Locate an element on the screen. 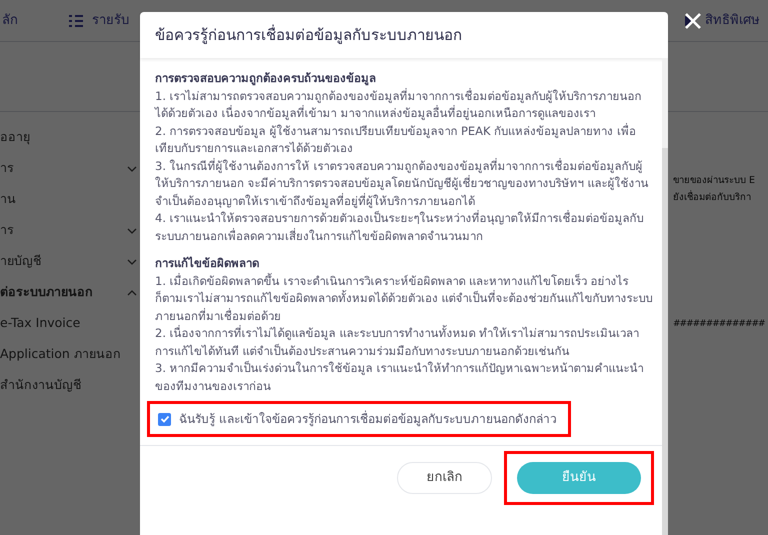 The height and width of the screenshot is (535, 768). list-item: 1. เมื่อเกิดข้อผิดพลาดขึ้น เราจะดำเนินการวิเคราะห์ข้อผิดพลาด และหาทางแก้ไขโดยเร็ว อย่างไรก็ตามเราไม่สามารถแก้ไขข้อผิดพลาดทั้งหมดได้ด้วยตัวเอง แต่จำเป็นที่จะต้องช่วยกันแก้ไขกับทางระบบภายนอกที่มาเชื่อมต่อด้วย is located at coordinates (404, 298).